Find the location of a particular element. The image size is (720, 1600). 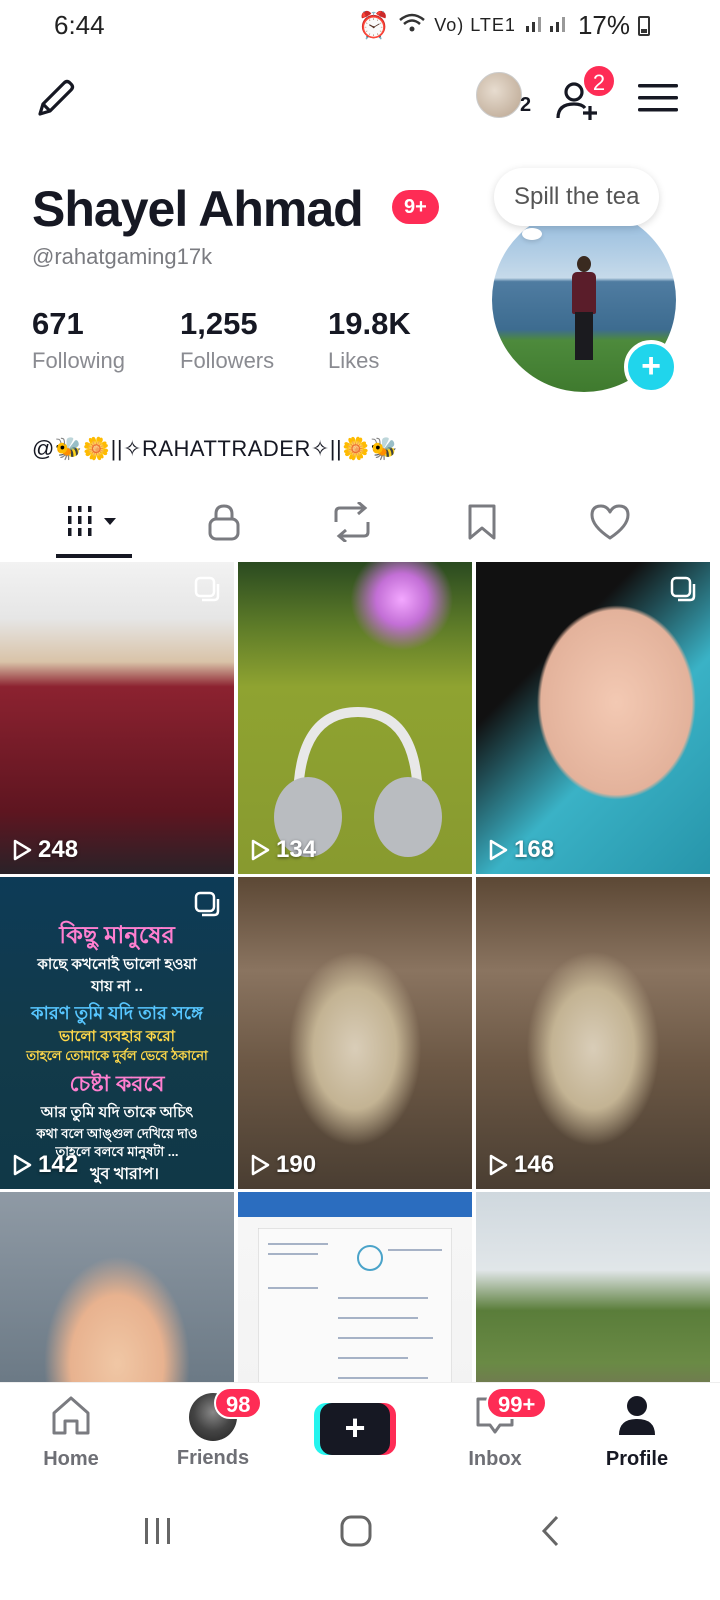

bookmark-icon is located at coordinates (482, 522).